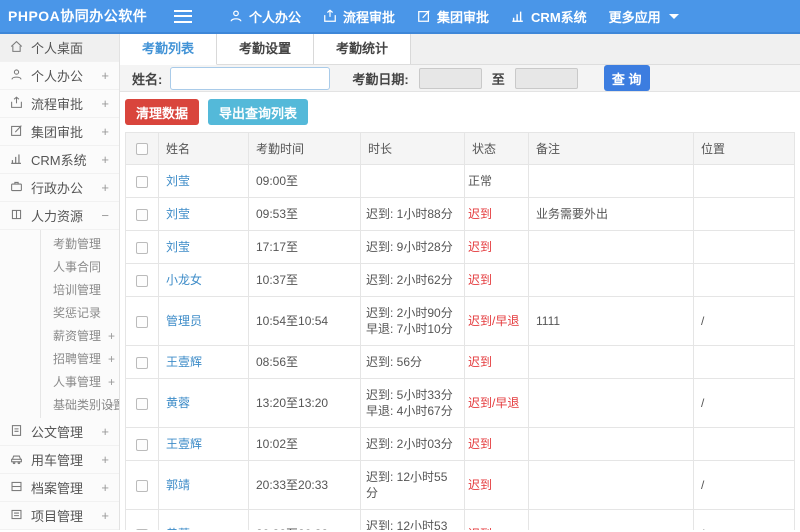  I want to click on duration-cell: 迟到: 56分, so click(412, 362).